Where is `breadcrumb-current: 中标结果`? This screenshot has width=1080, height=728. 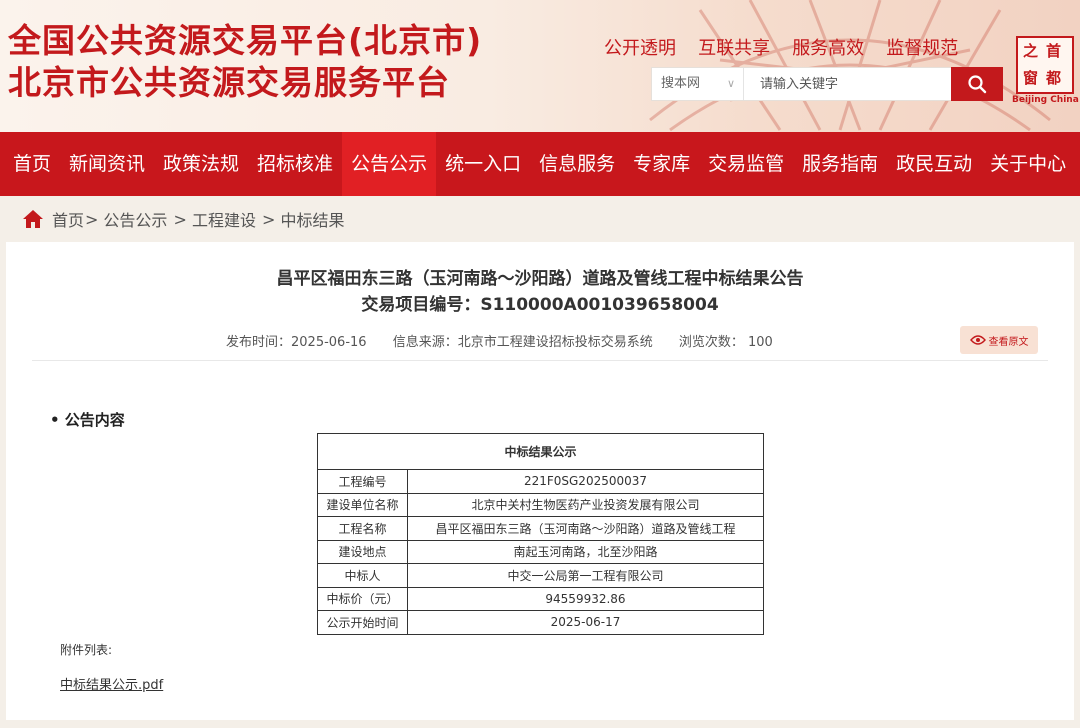 breadcrumb-current: 中标结果 is located at coordinates (312, 220).